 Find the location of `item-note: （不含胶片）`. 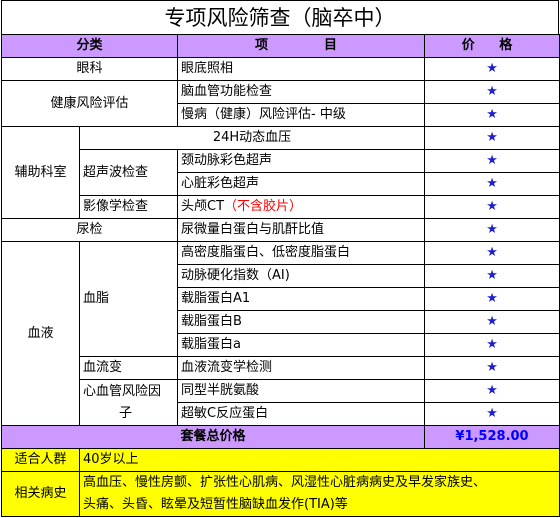

item-note: （不含胶片） is located at coordinates (263, 206).